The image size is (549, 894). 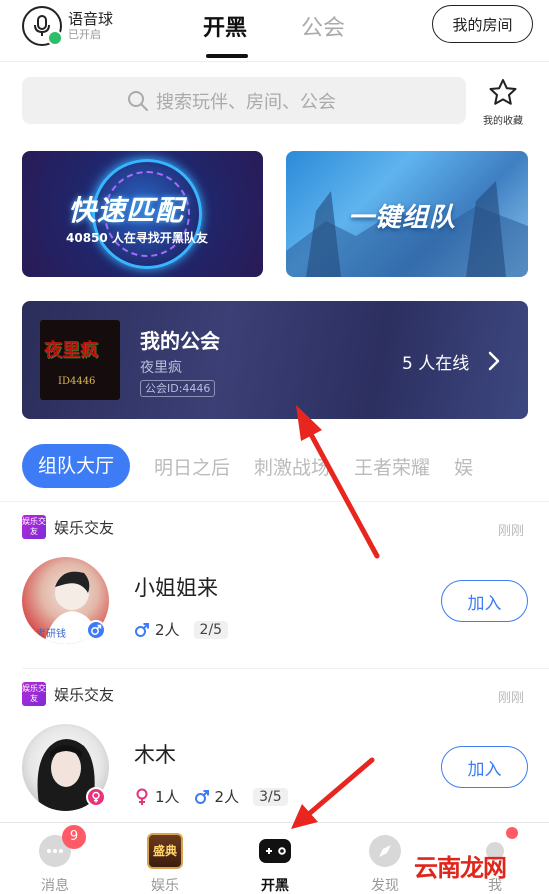 What do you see at coordinates (341, 786) in the screenshot?
I see `annotation-arrow-kaihei` at bounding box center [341, 786].